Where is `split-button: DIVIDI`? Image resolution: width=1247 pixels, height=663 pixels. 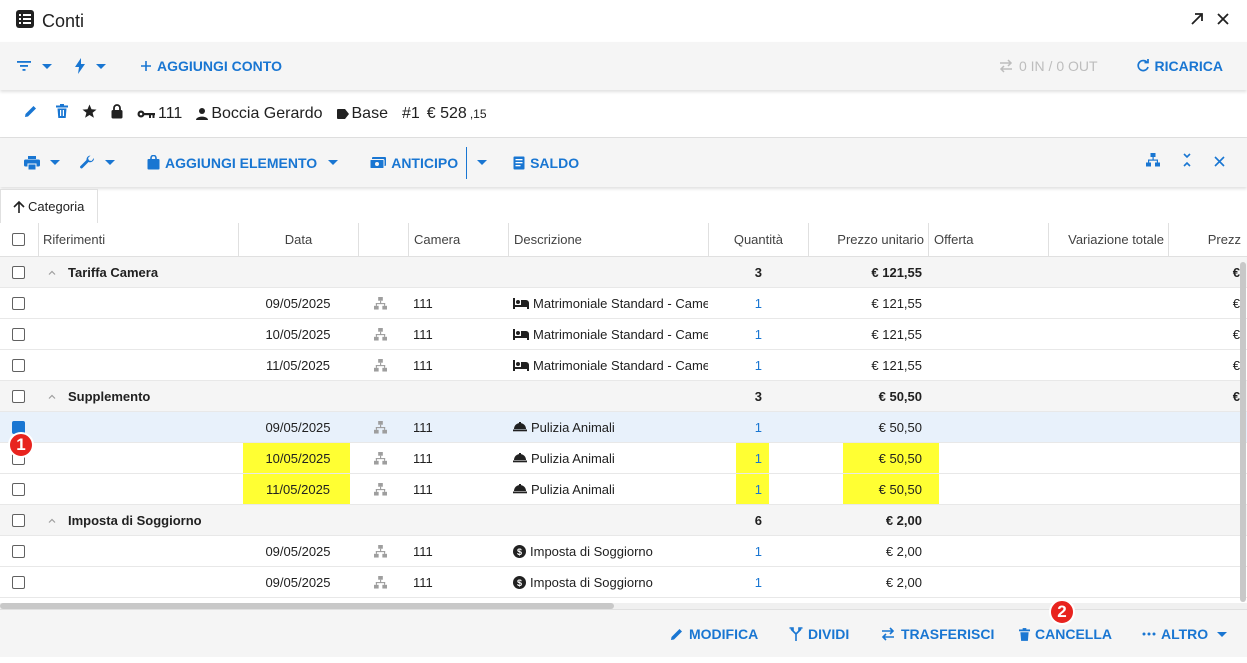 split-button: DIVIDI is located at coordinates (819, 634).